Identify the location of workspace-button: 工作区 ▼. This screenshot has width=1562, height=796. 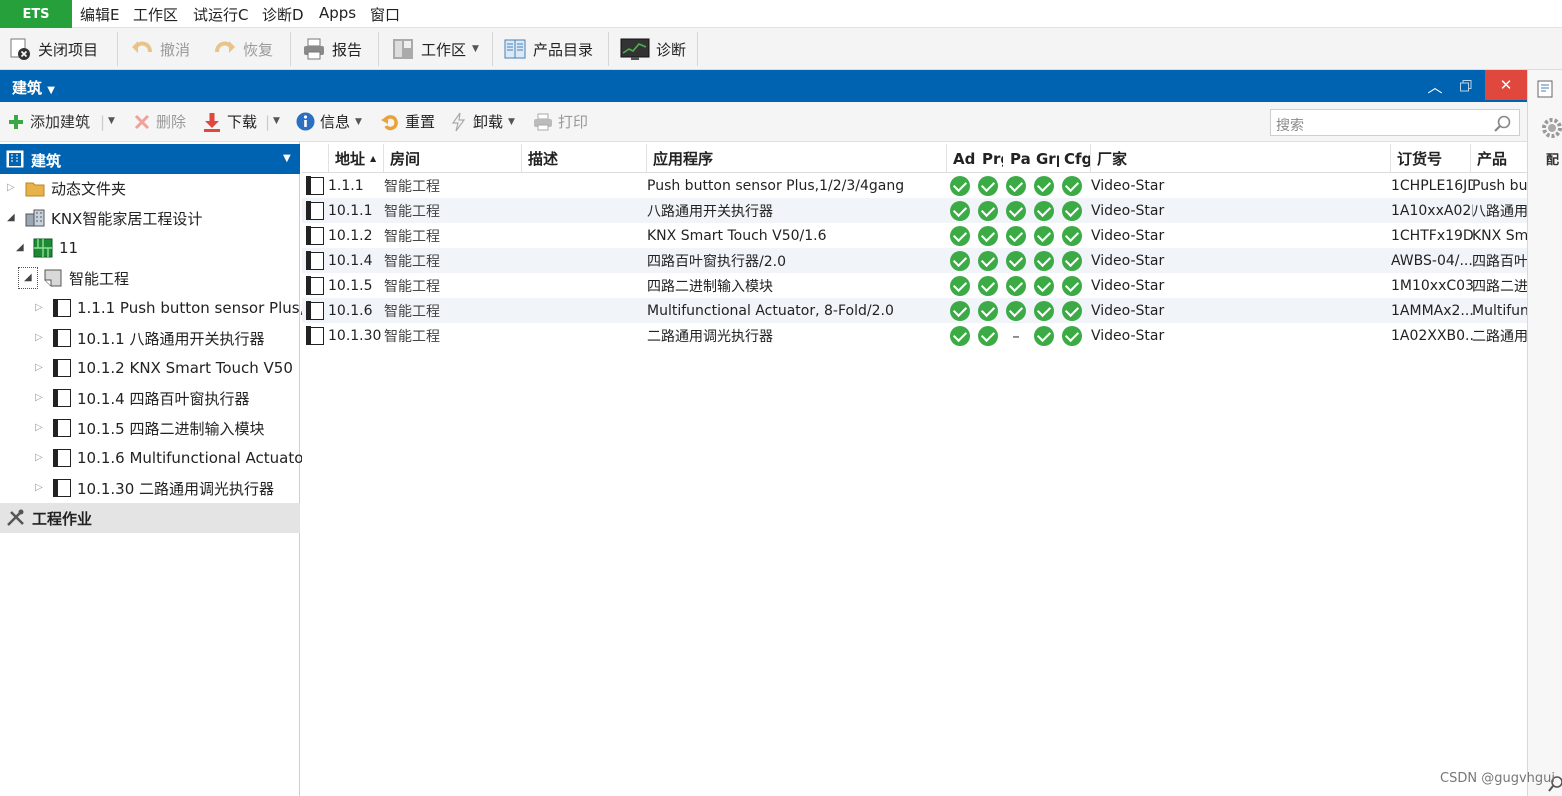
(435, 49).